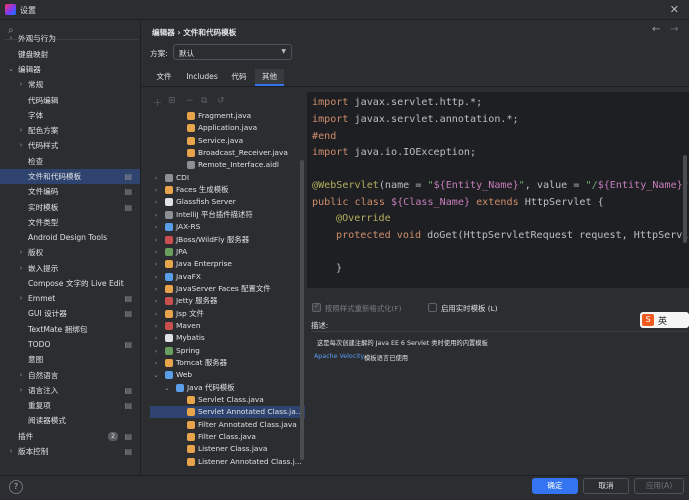 The height and width of the screenshot is (500, 689). What do you see at coordinates (70, 115) in the screenshot?
I see `sidebar-item: 字体` at bounding box center [70, 115].